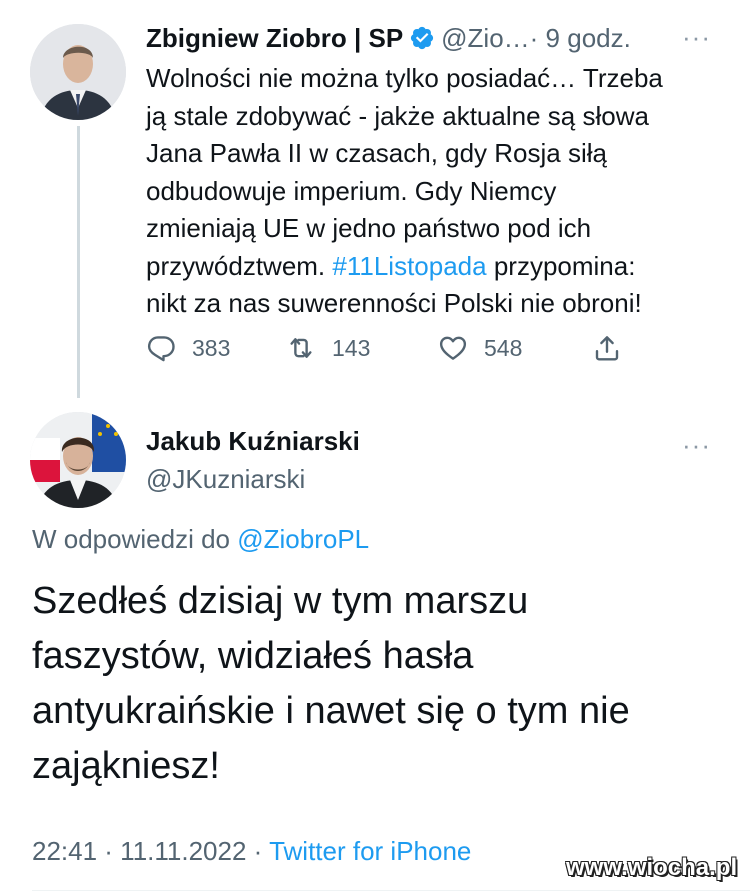 This screenshot has width=750, height=895. I want to click on tweet2-client-link: Twitter for iPhone, so click(370, 851).